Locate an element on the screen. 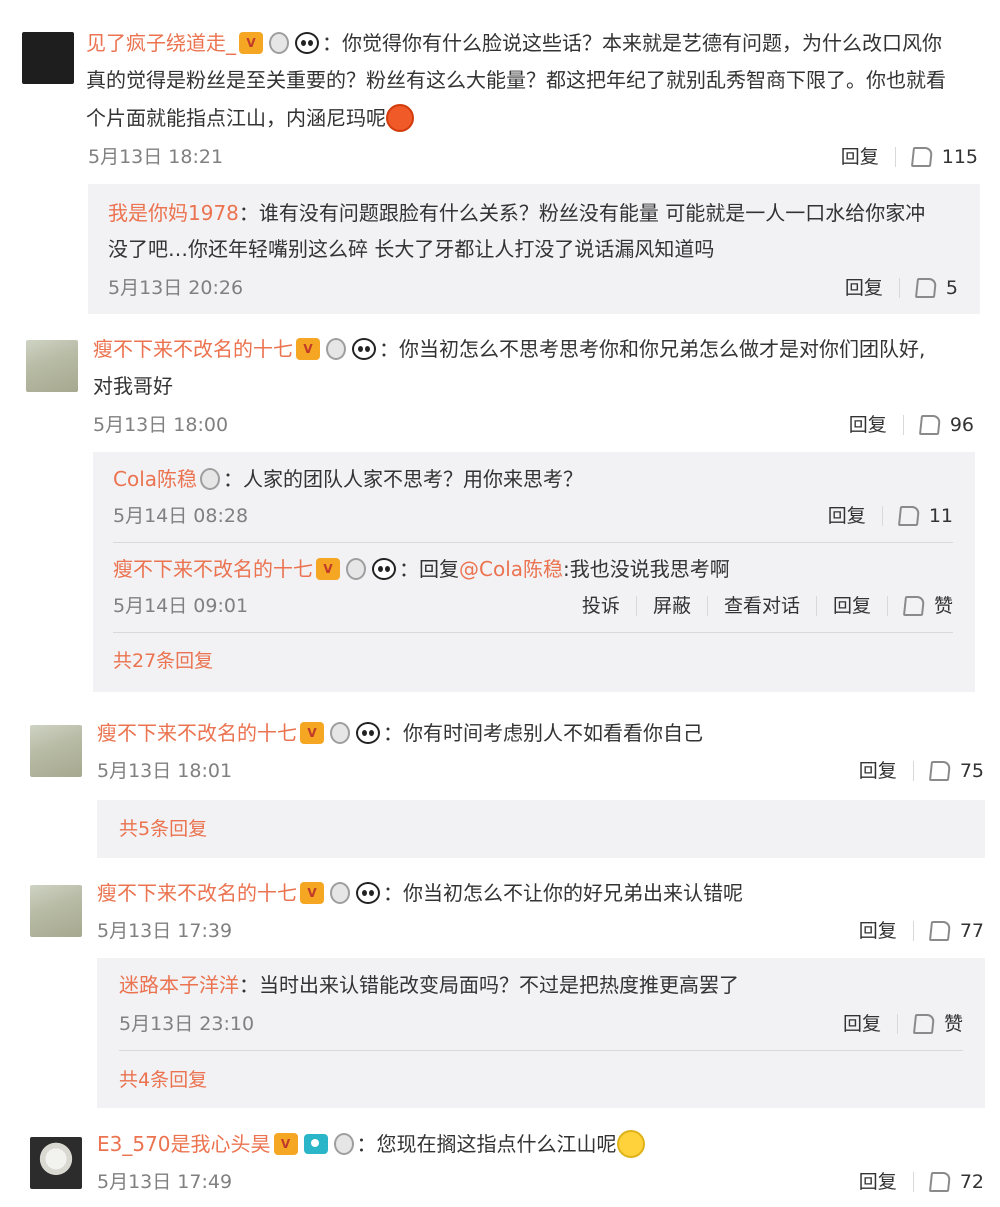  timestamp: 5月13日 18:00 is located at coordinates (161, 425).